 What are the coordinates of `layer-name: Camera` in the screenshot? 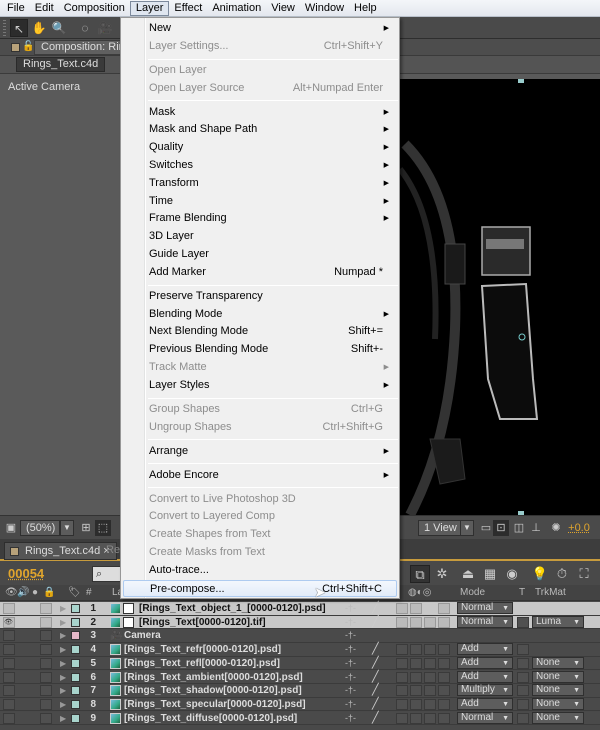 It's located at (142, 635).